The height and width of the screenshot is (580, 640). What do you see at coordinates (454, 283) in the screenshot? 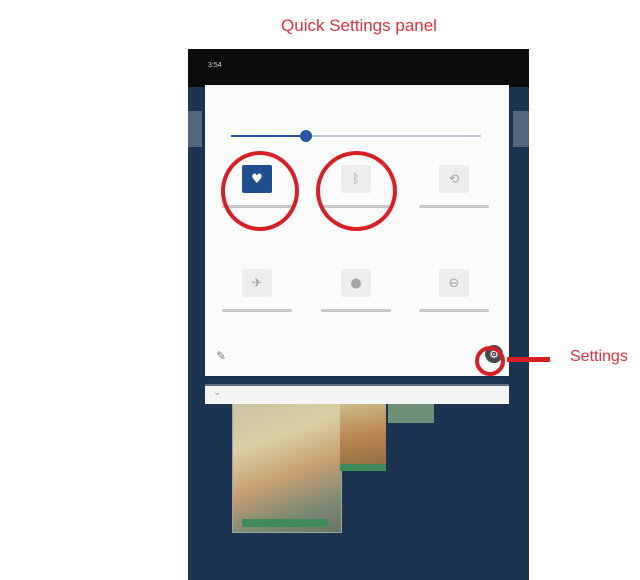
I see `do-not-disturb-icon: ⊖` at bounding box center [454, 283].